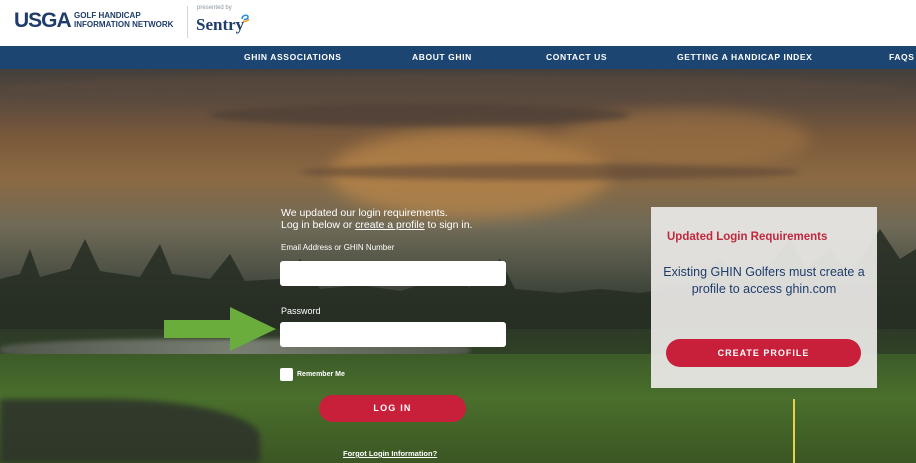  What do you see at coordinates (245, 18) in the screenshot?
I see `sentry-swirl-icon` at bounding box center [245, 18].